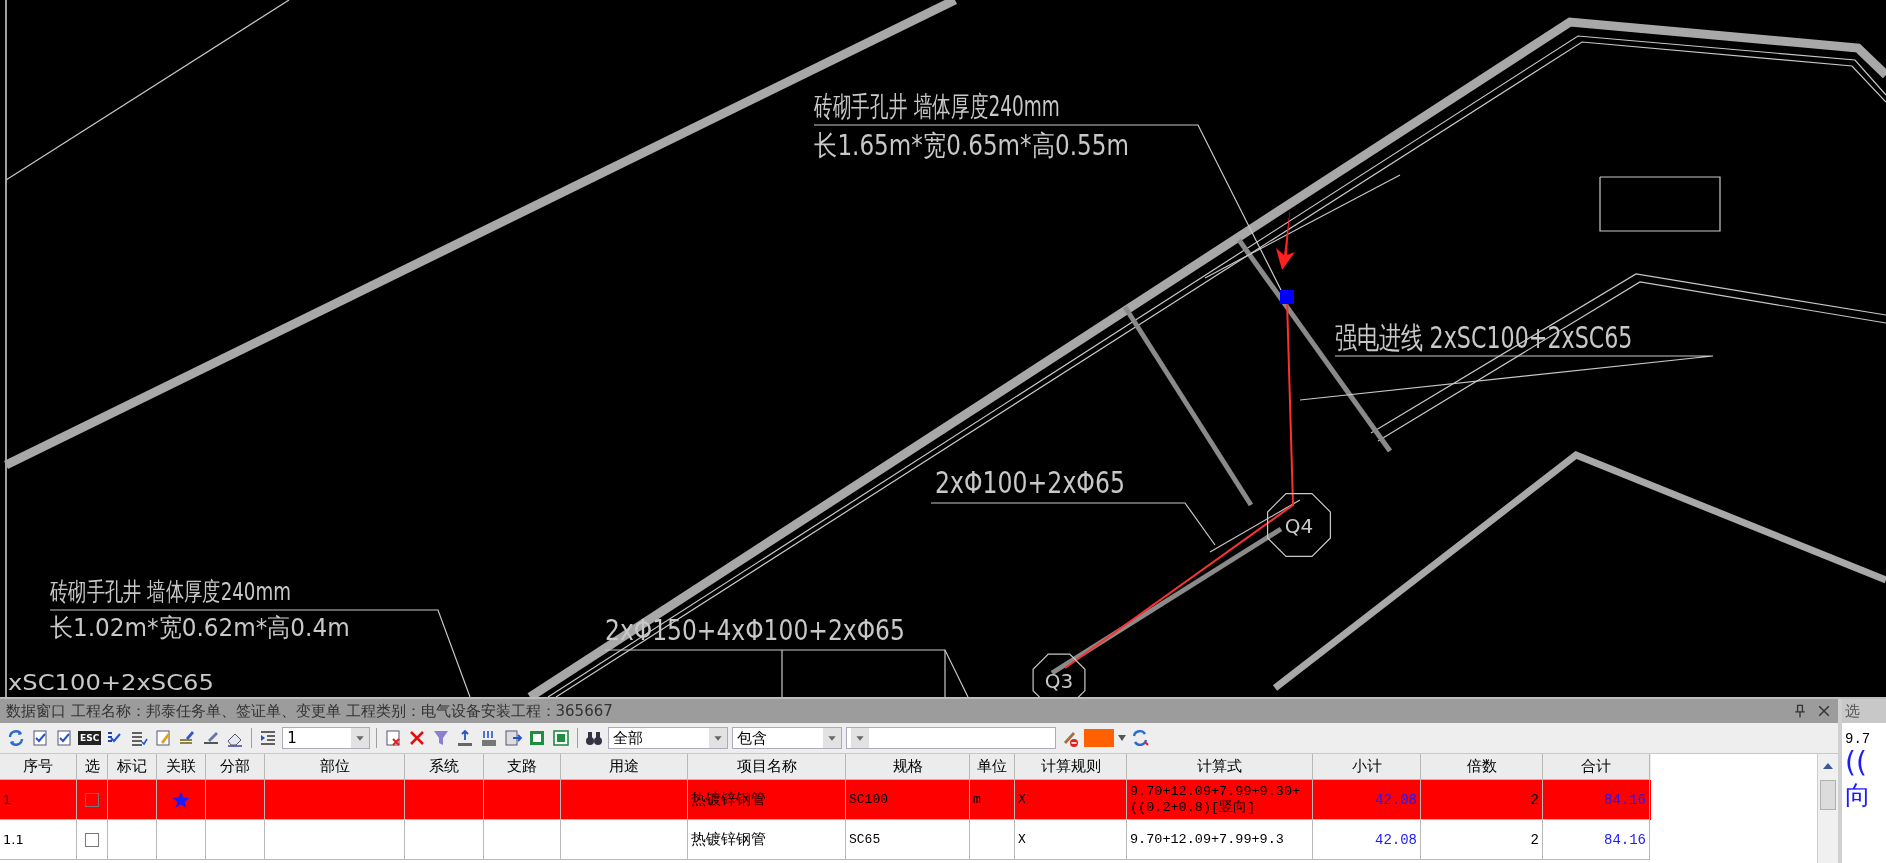 The width and height of the screenshot is (1886, 863). I want to click on annotation-text: 长1.02m*宽0.62m*高0.4m, so click(200, 628).